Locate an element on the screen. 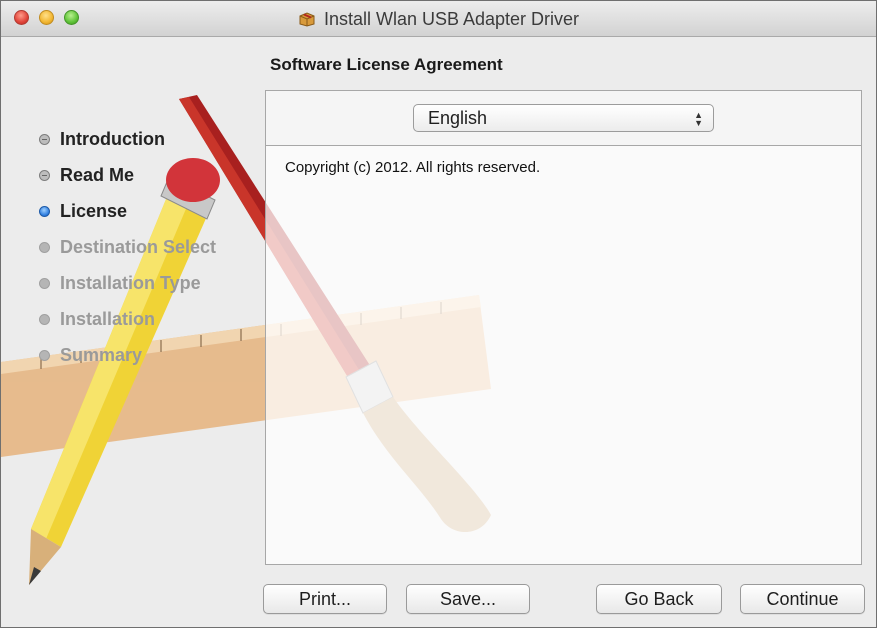 This screenshot has width=877, height=628. step-label: Destination Select is located at coordinates (138, 246).